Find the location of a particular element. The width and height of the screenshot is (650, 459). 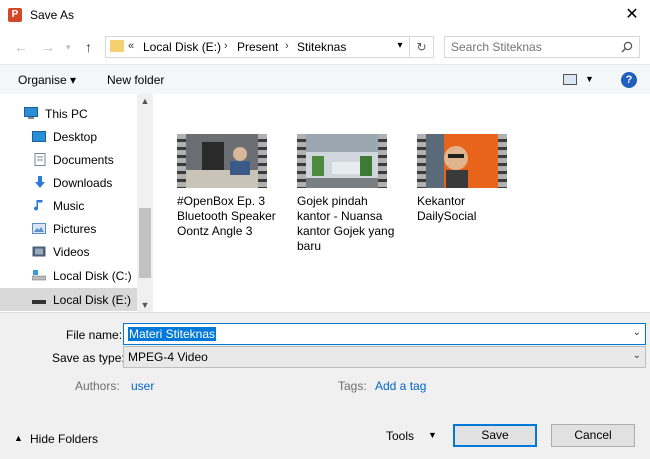

save-button: Save is located at coordinates (495, 435).